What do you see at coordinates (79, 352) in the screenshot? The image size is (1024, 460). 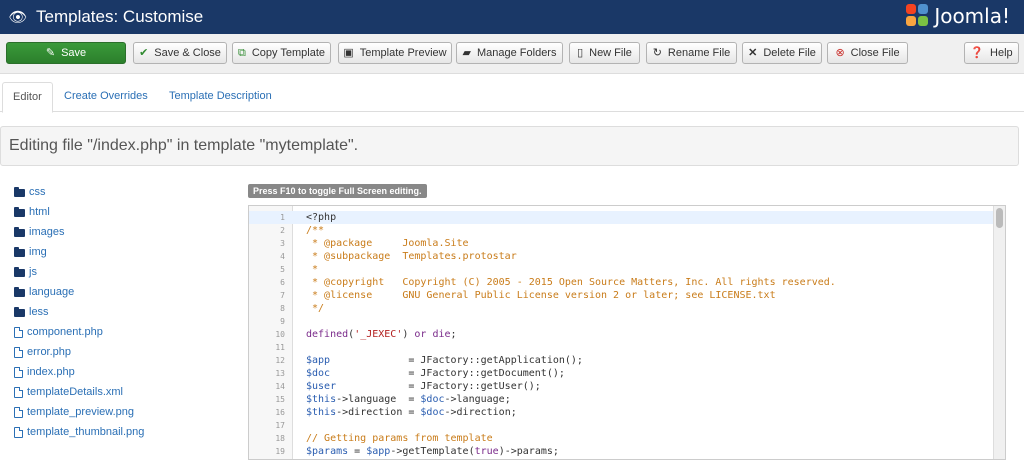 I see `file-error-php: error.php` at bounding box center [79, 352].